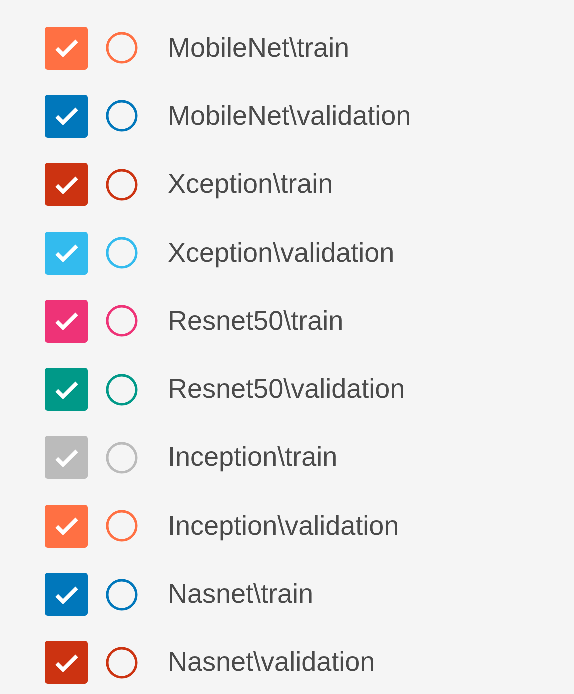  Describe the element at coordinates (281, 253) in the screenshot. I see `run-label: Xception\validation` at that location.